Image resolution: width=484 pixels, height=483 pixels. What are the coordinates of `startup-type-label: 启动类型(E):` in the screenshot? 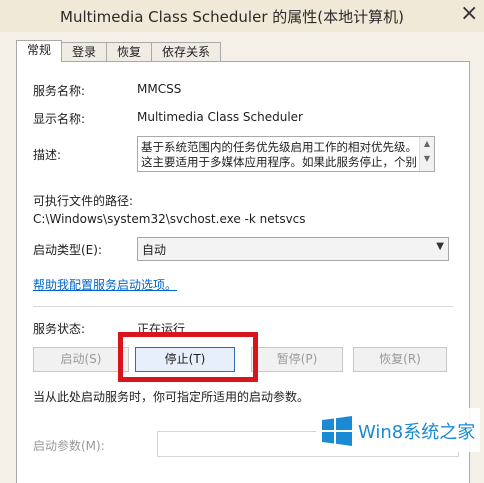 It's located at (67, 250).